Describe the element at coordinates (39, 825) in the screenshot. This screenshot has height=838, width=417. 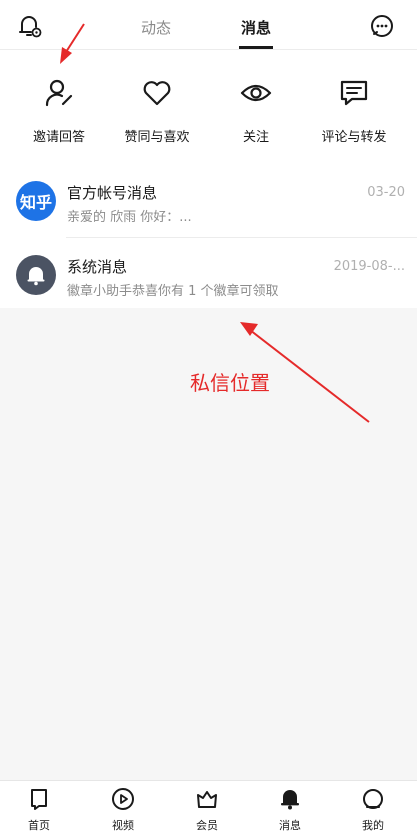
I see `nav-label: 首页` at that location.